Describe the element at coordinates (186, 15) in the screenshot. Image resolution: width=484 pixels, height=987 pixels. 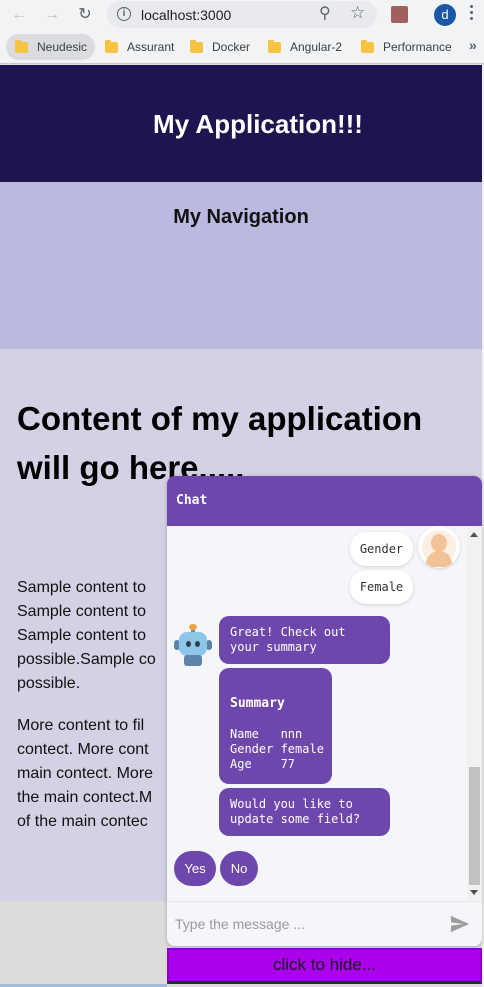
I see `address-url: localhost:3000` at that location.